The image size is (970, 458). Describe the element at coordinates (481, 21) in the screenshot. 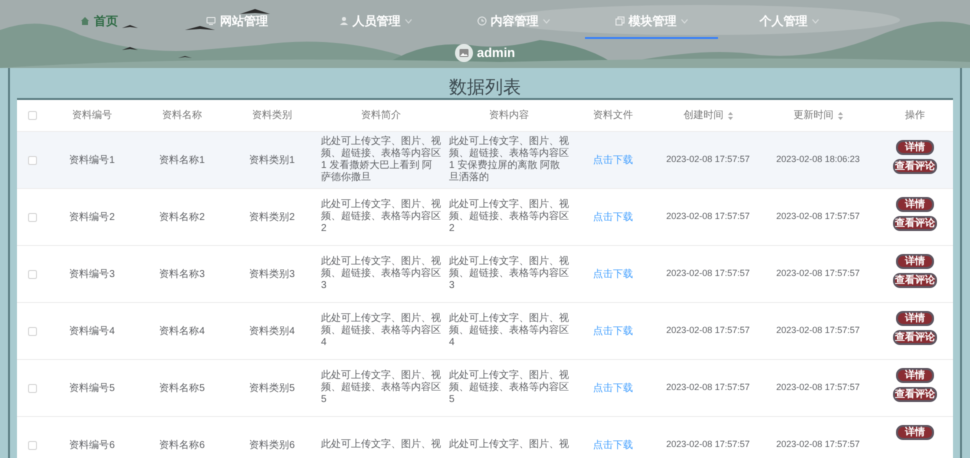

I see `clock-icon` at that location.